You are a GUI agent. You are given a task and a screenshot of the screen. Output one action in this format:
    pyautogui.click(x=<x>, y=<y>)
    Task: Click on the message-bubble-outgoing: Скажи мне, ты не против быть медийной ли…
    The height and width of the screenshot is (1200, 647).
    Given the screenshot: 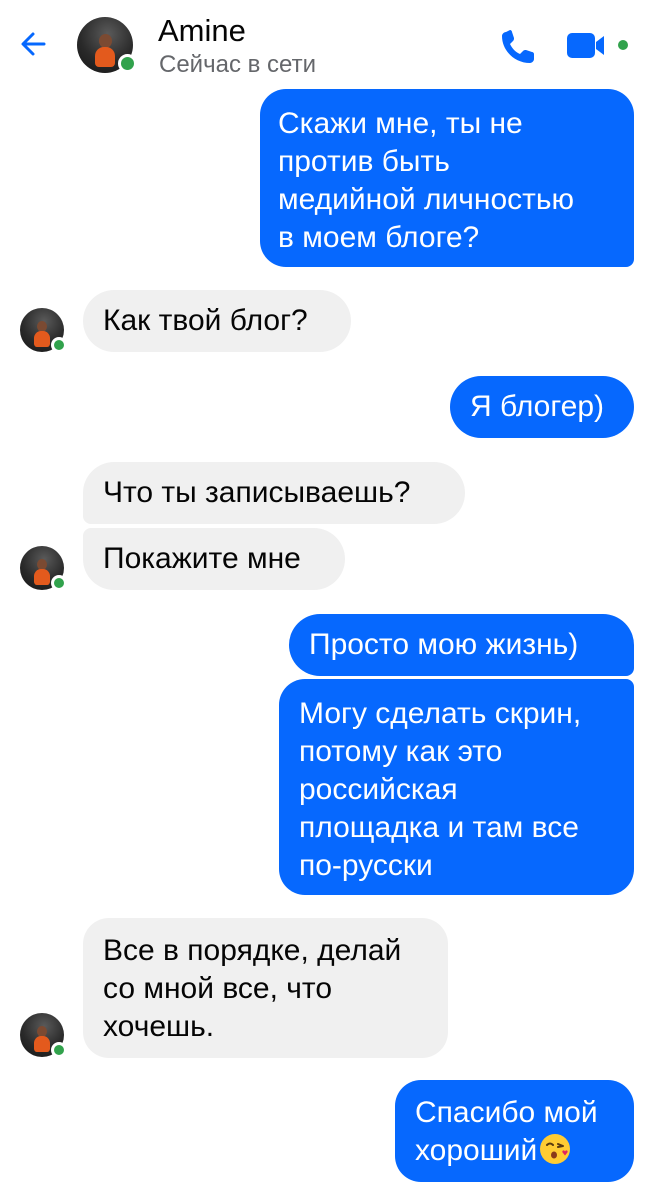 What is the action you would take?
    pyautogui.click(x=447, y=178)
    